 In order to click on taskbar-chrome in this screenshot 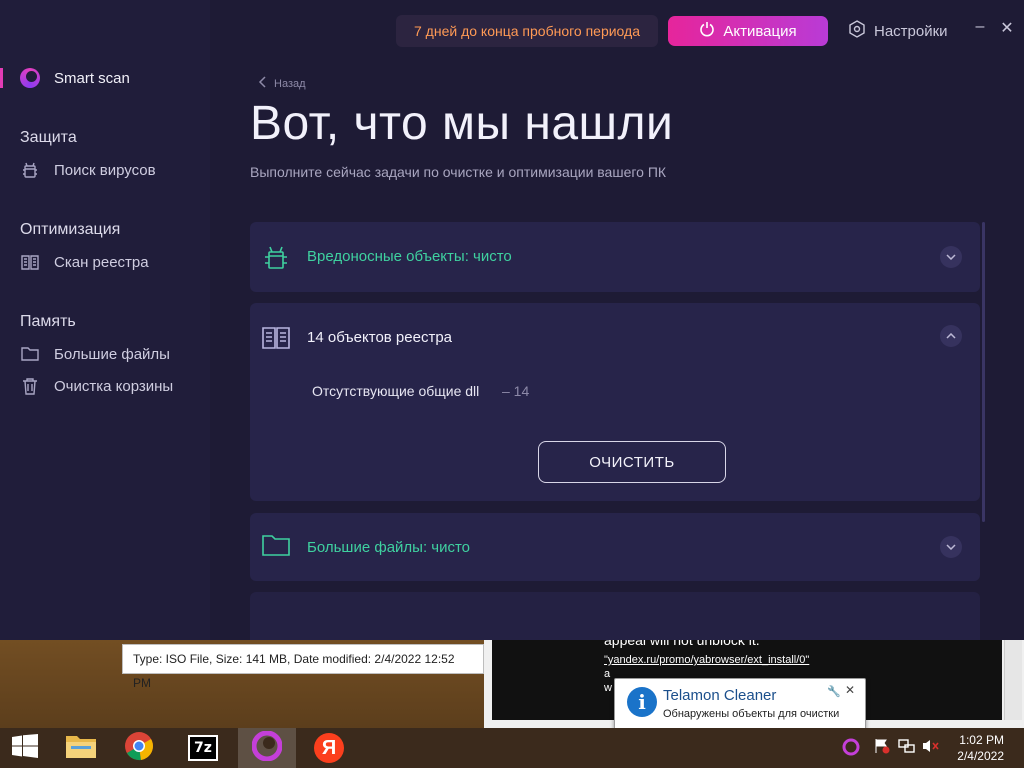, I will do `click(139, 748)`.